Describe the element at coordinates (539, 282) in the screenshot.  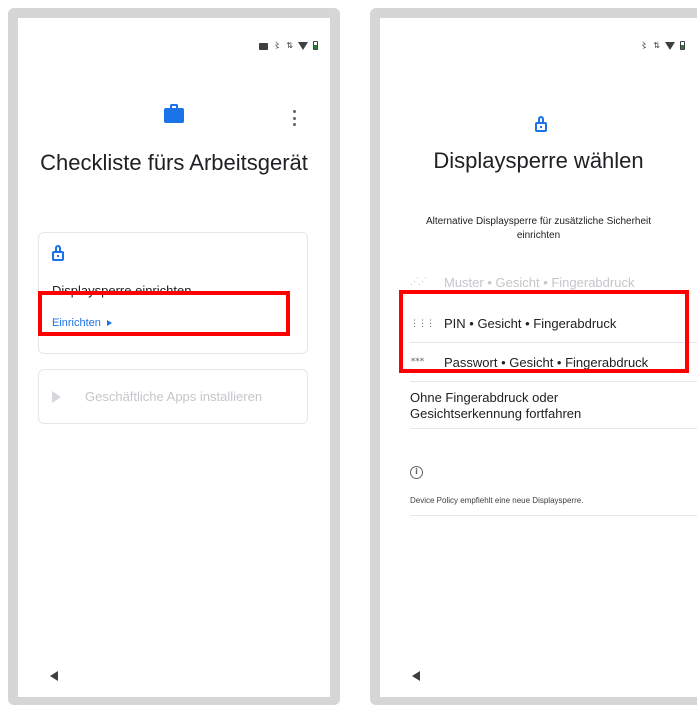
I see `lock-option-label: Muster • Gesicht • Fingerabdruck` at that location.